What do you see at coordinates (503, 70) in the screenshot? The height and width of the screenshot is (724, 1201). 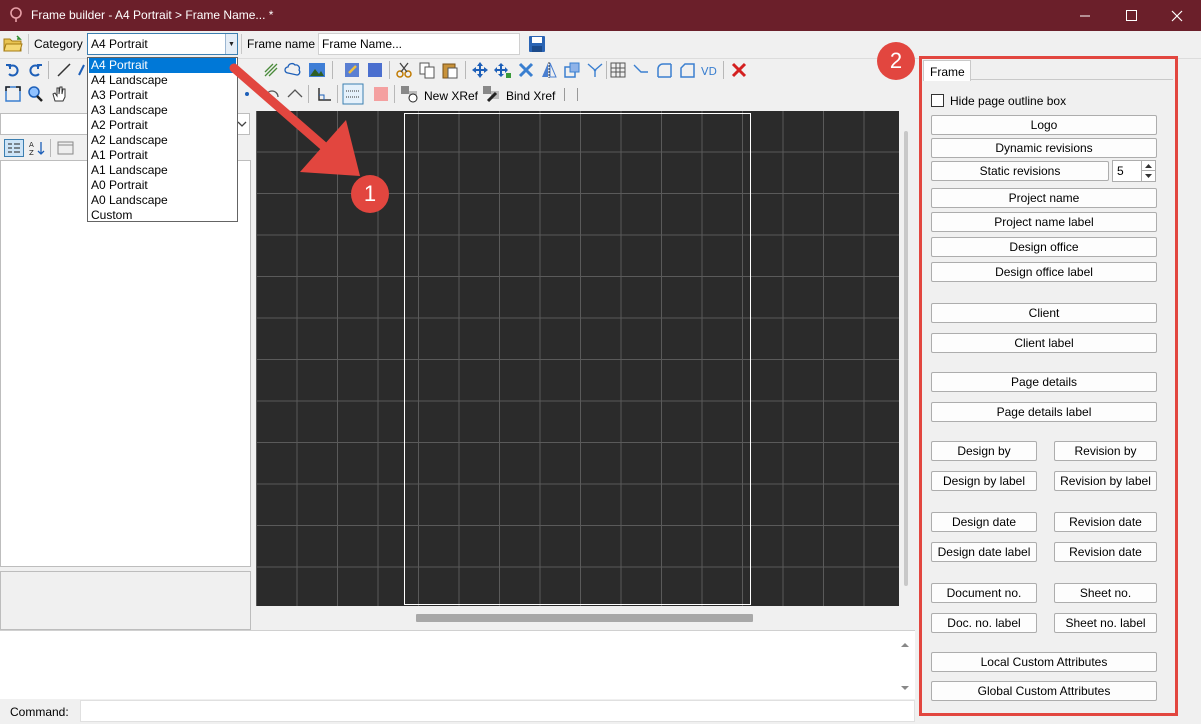 I see `copy-move-icon` at bounding box center [503, 70].